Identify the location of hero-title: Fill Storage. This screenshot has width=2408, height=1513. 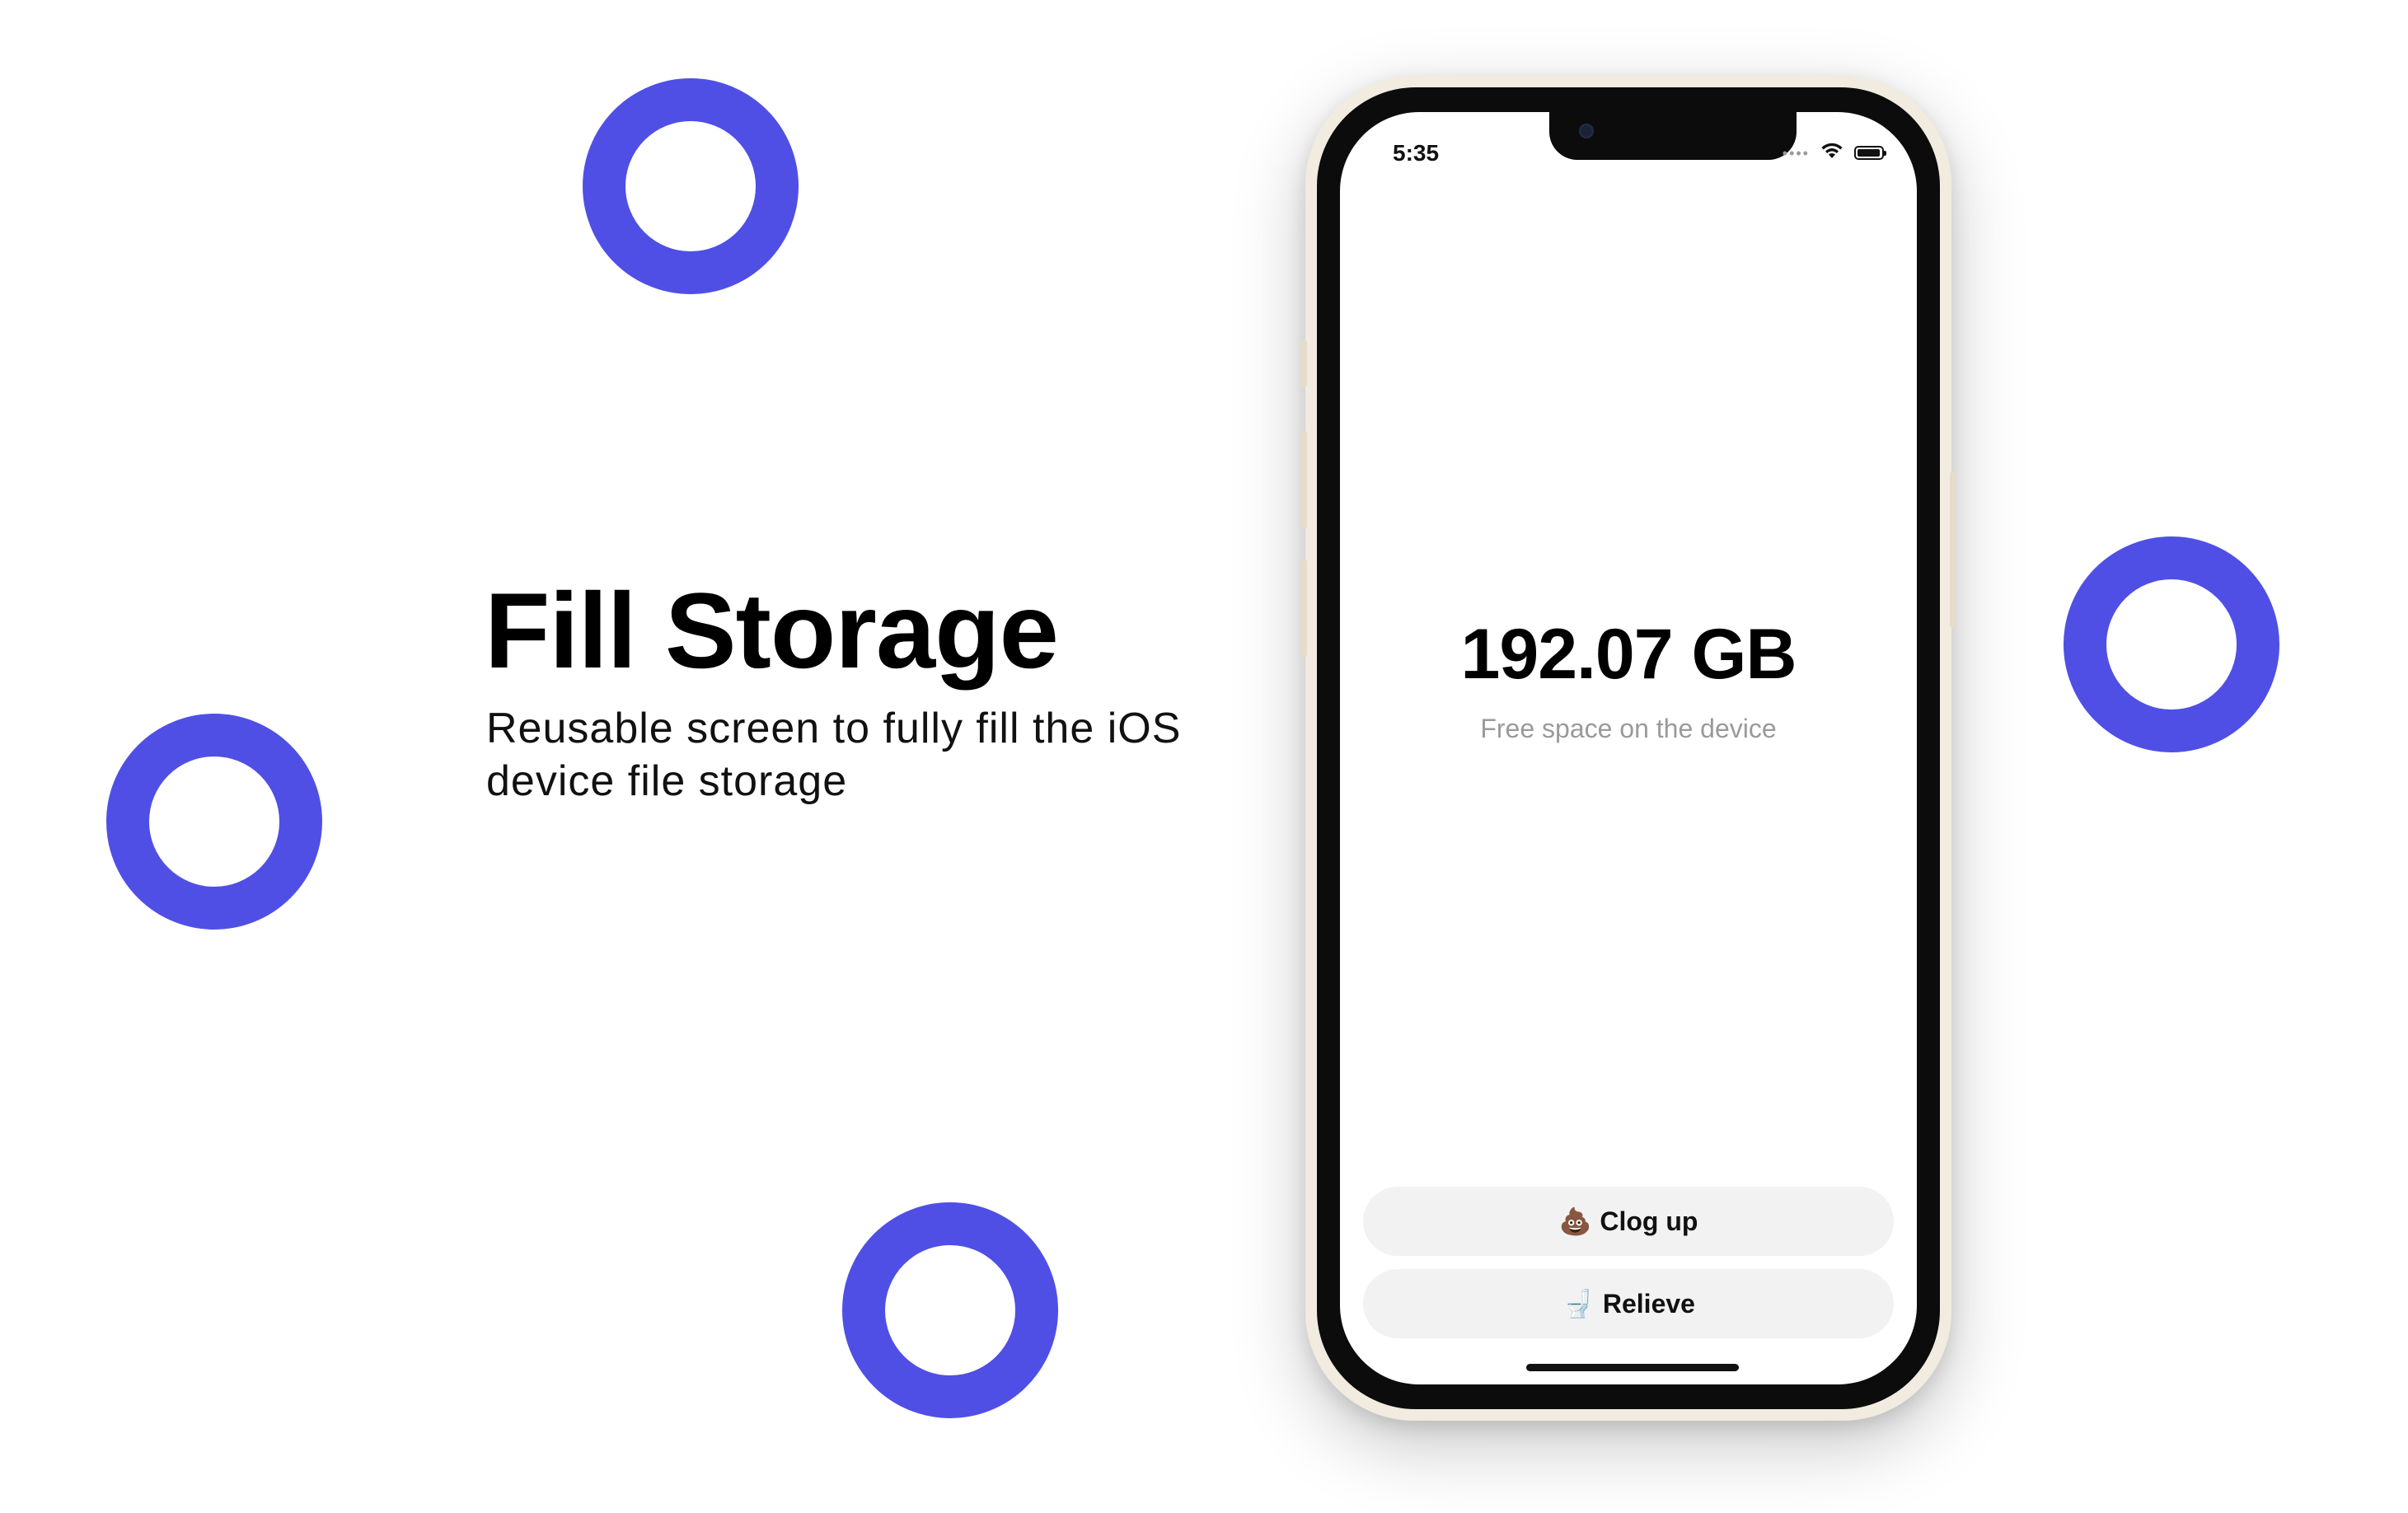
(772, 630).